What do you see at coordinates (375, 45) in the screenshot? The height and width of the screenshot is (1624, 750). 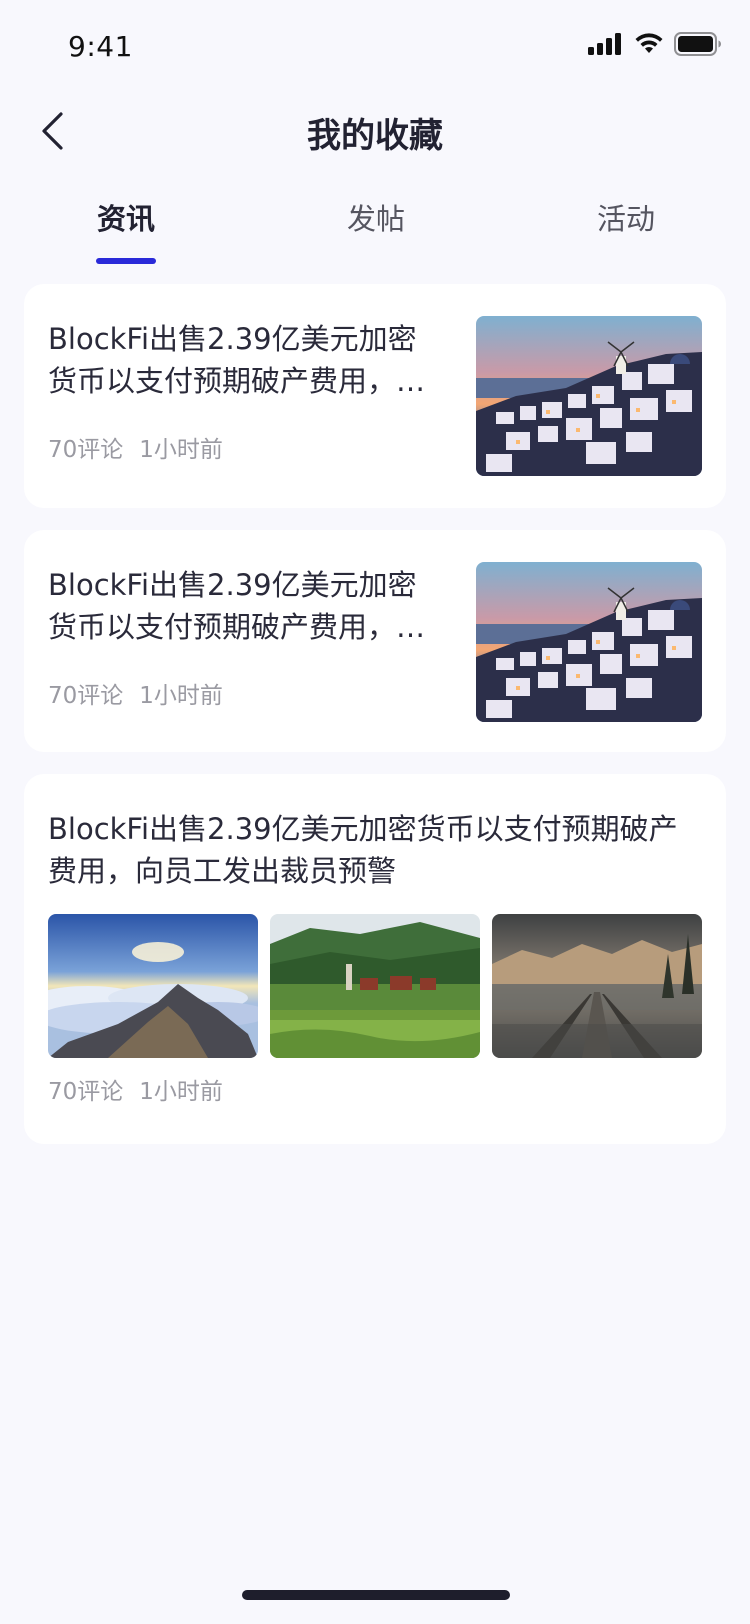 I see `status-bar: 9:41` at bounding box center [375, 45].